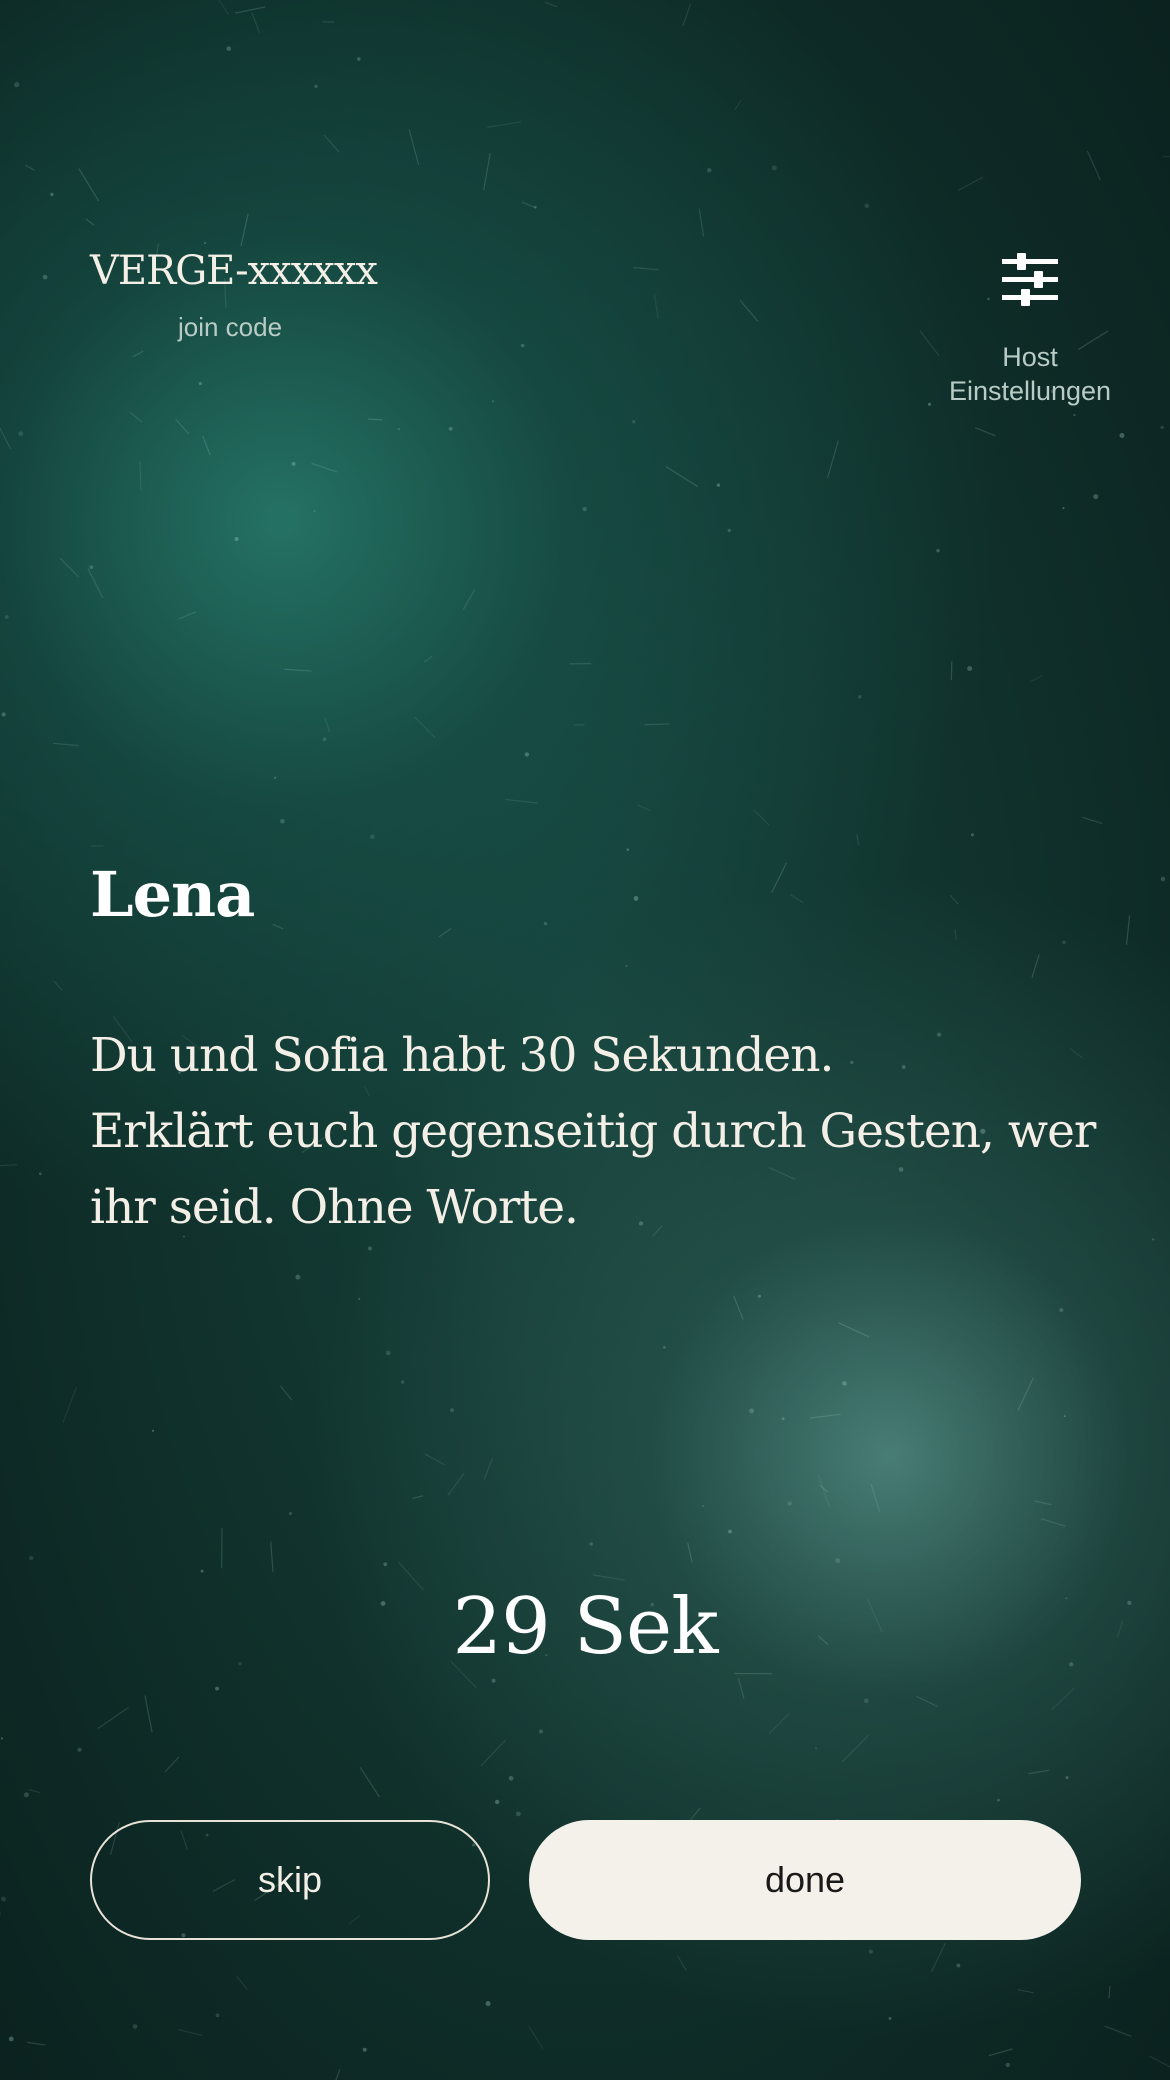  What do you see at coordinates (1030, 330) in the screenshot?
I see `host-settings-button: Host Einstellungen` at bounding box center [1030, 330].